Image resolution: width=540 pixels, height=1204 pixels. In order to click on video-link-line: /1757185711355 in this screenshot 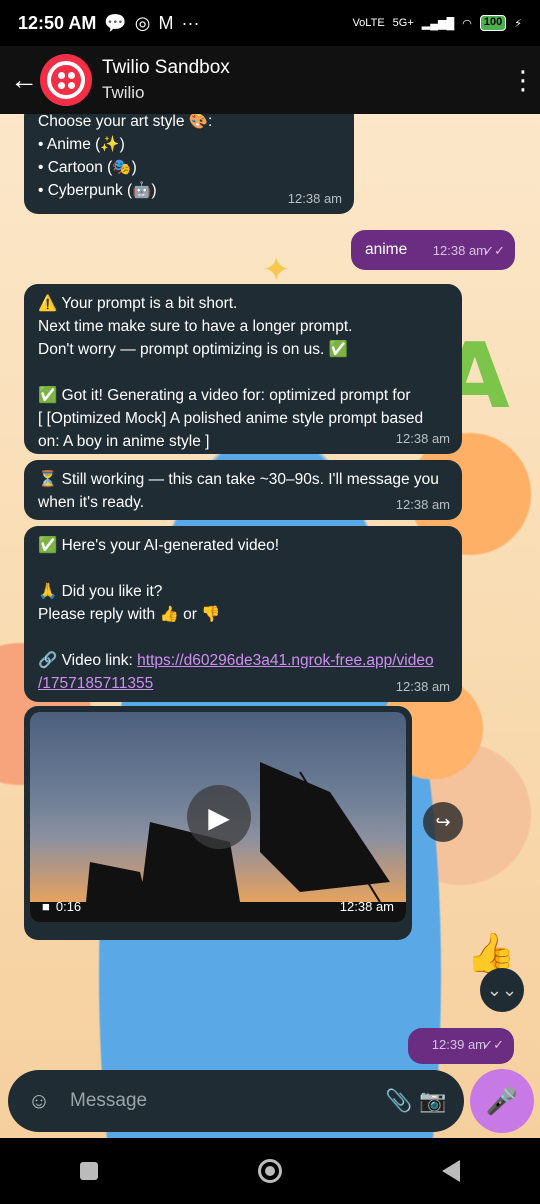, I will do `click(243, 683)`.